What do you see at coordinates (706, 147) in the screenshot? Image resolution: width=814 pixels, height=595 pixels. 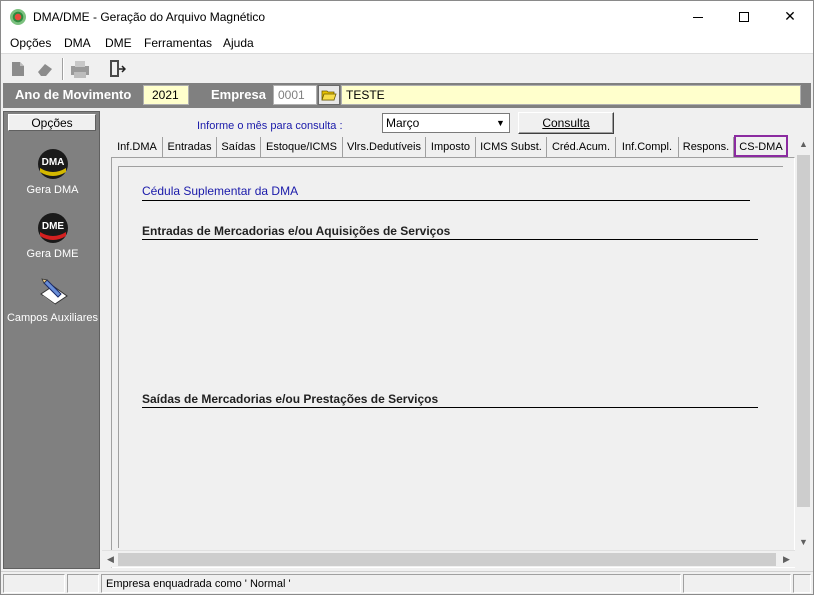 I see `tab-respons: Respons.` at bounding box center [706, 147].